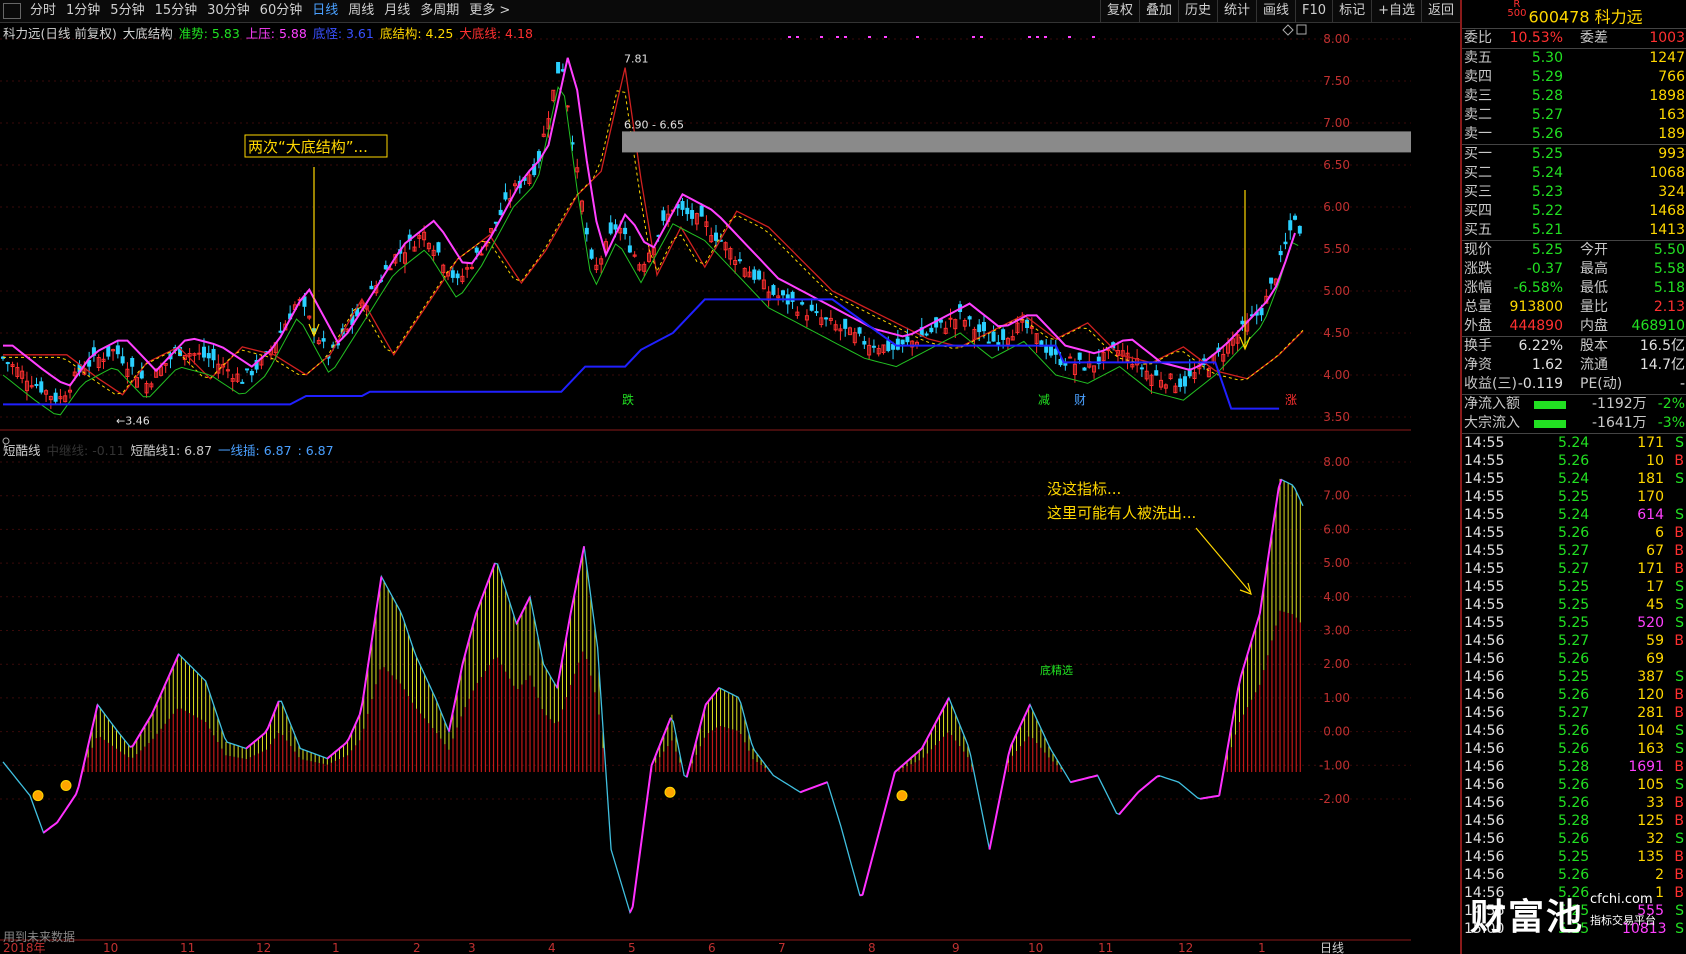  Describe the element at coordinates (1655, 605) in the screenshot. I see `tick-qty: 45` at that location.